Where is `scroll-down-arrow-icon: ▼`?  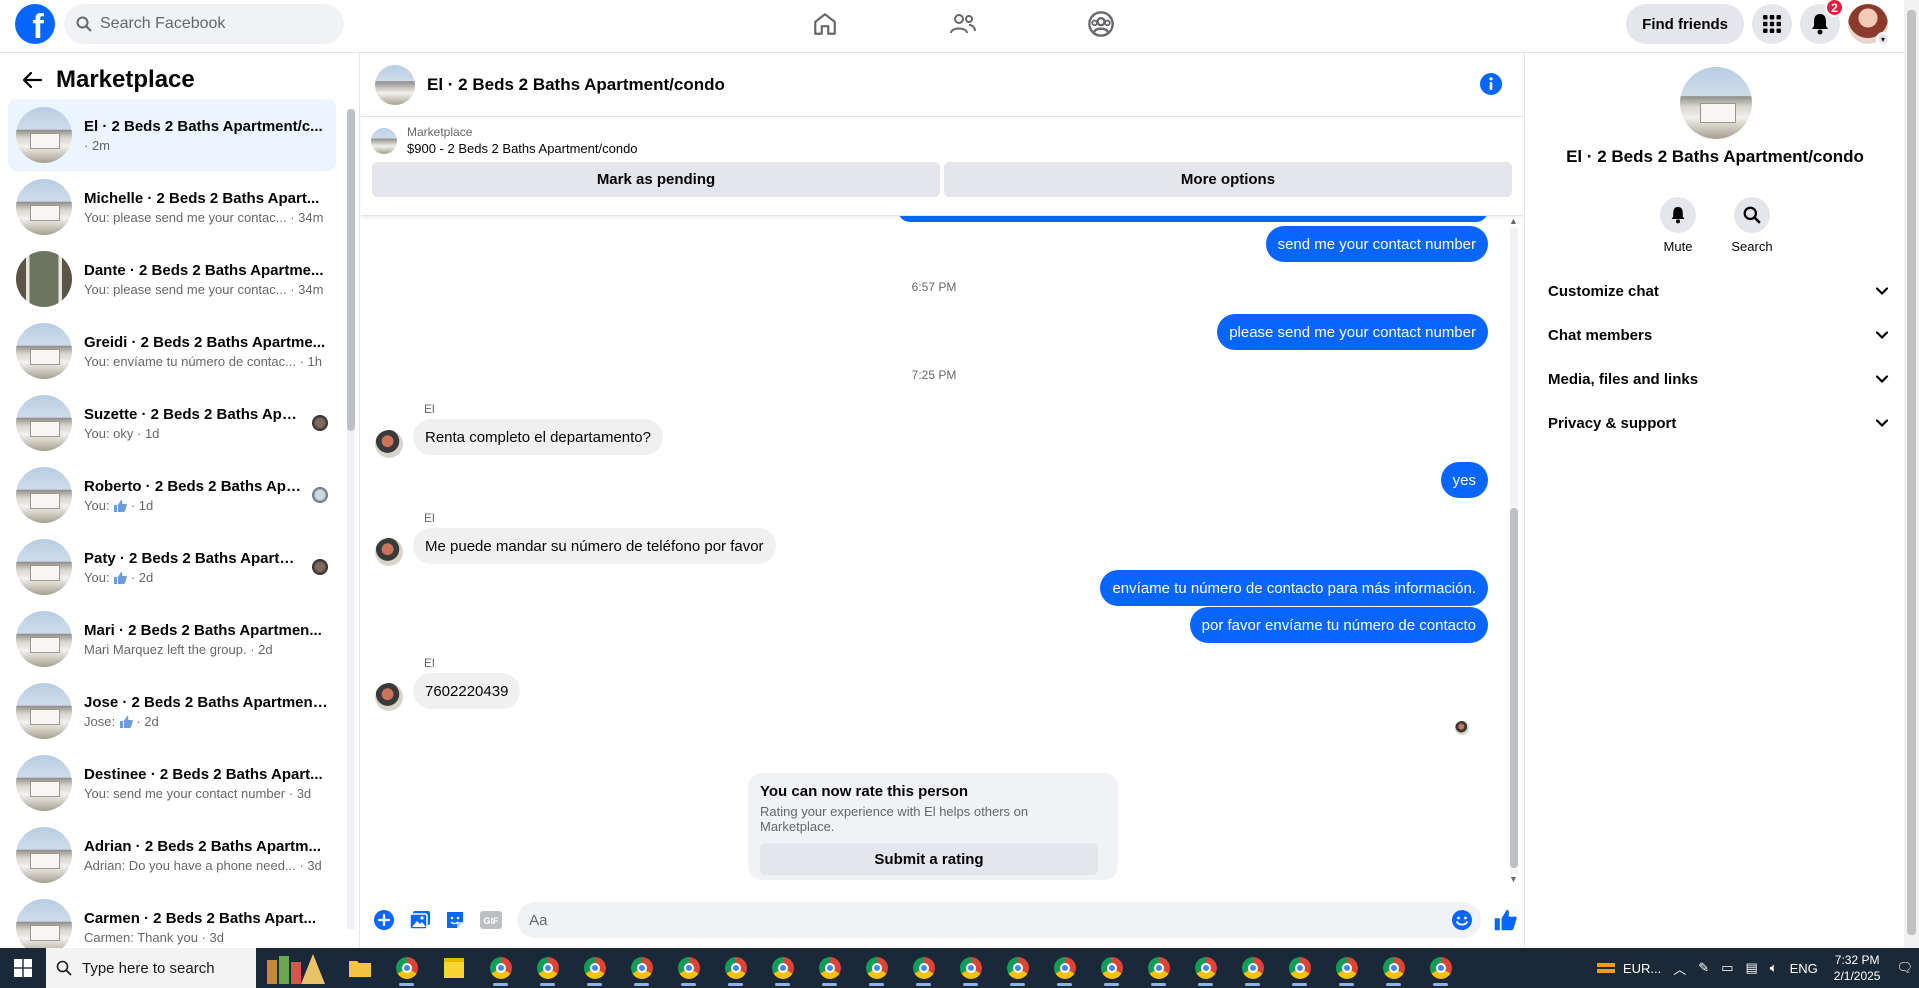 scroll-down-arrow-icon: ▼ is located at coordinates (1513, 879).